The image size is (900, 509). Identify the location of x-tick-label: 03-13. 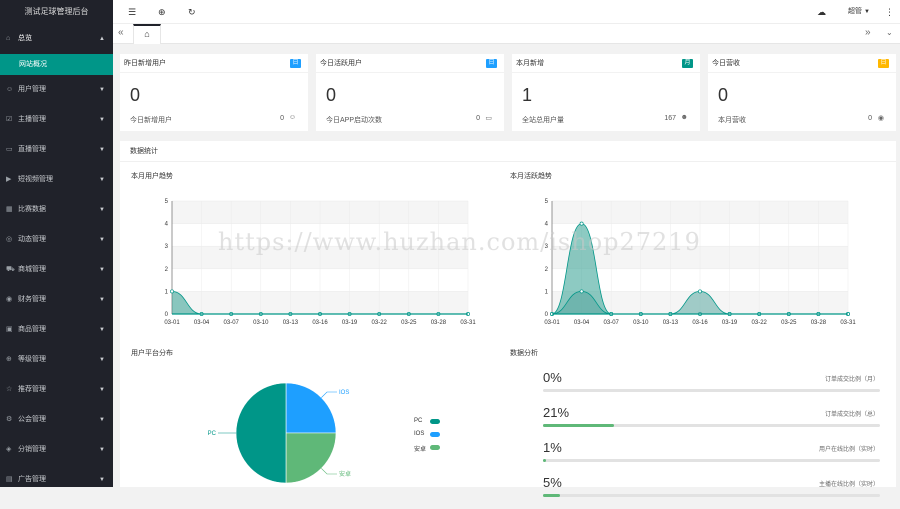
(291, 323).